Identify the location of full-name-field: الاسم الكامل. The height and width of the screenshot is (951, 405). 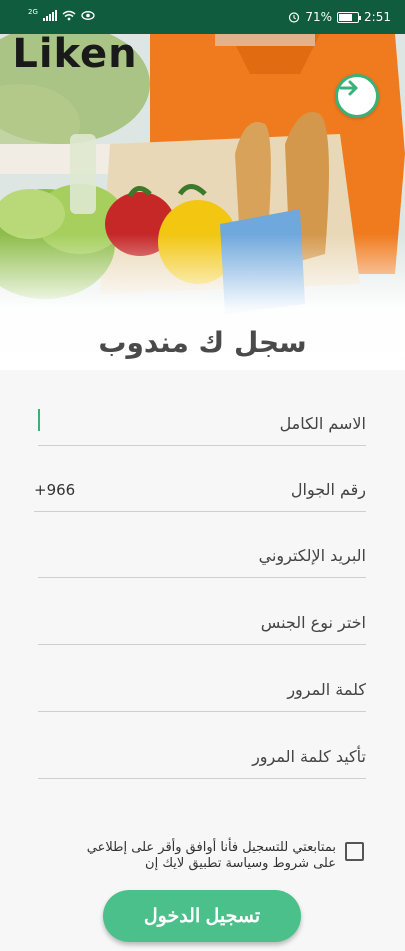
(202, 422).